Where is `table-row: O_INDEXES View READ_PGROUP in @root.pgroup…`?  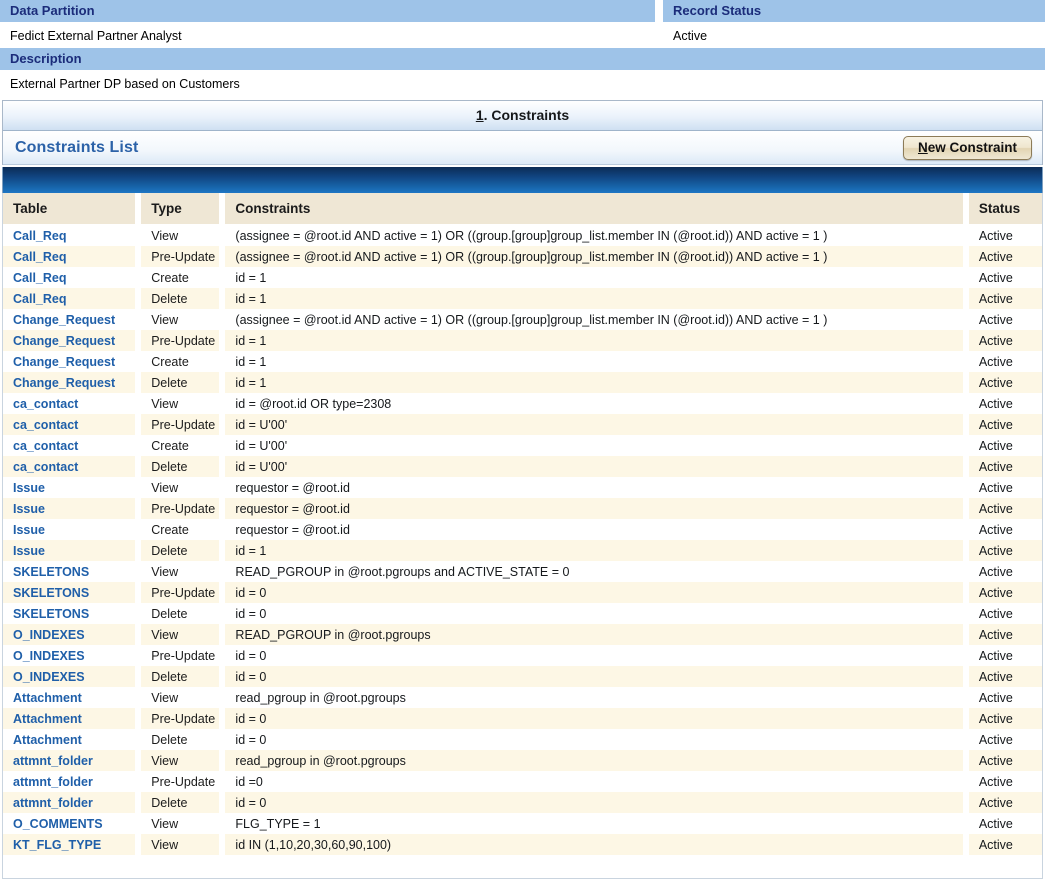
table-row: O_INDEXES View READ_PGROUP in @root.pgroup… is located at coordinates (522, 634).